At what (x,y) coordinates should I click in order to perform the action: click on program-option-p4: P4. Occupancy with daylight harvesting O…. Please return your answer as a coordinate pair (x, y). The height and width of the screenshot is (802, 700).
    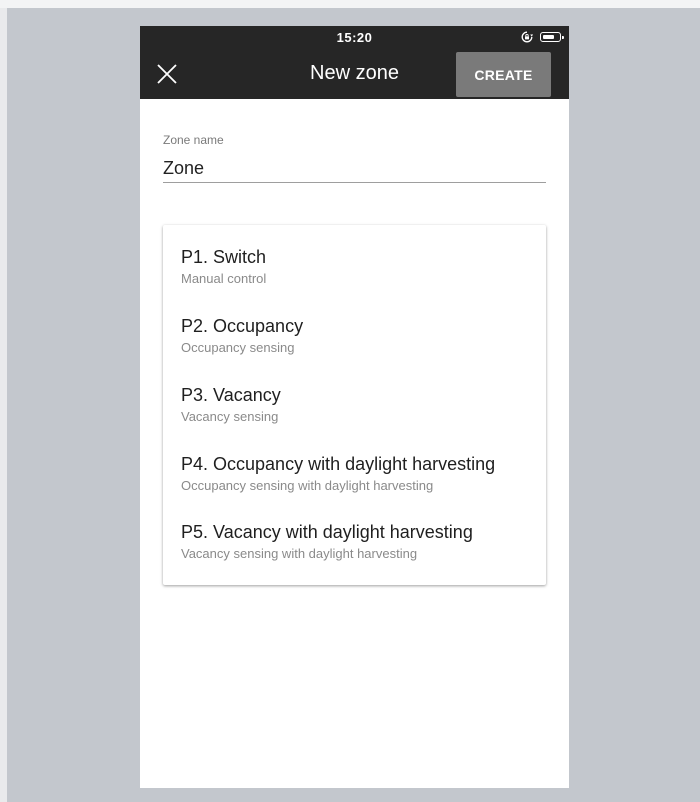
    Looking at the image, I should click on (356, 473).